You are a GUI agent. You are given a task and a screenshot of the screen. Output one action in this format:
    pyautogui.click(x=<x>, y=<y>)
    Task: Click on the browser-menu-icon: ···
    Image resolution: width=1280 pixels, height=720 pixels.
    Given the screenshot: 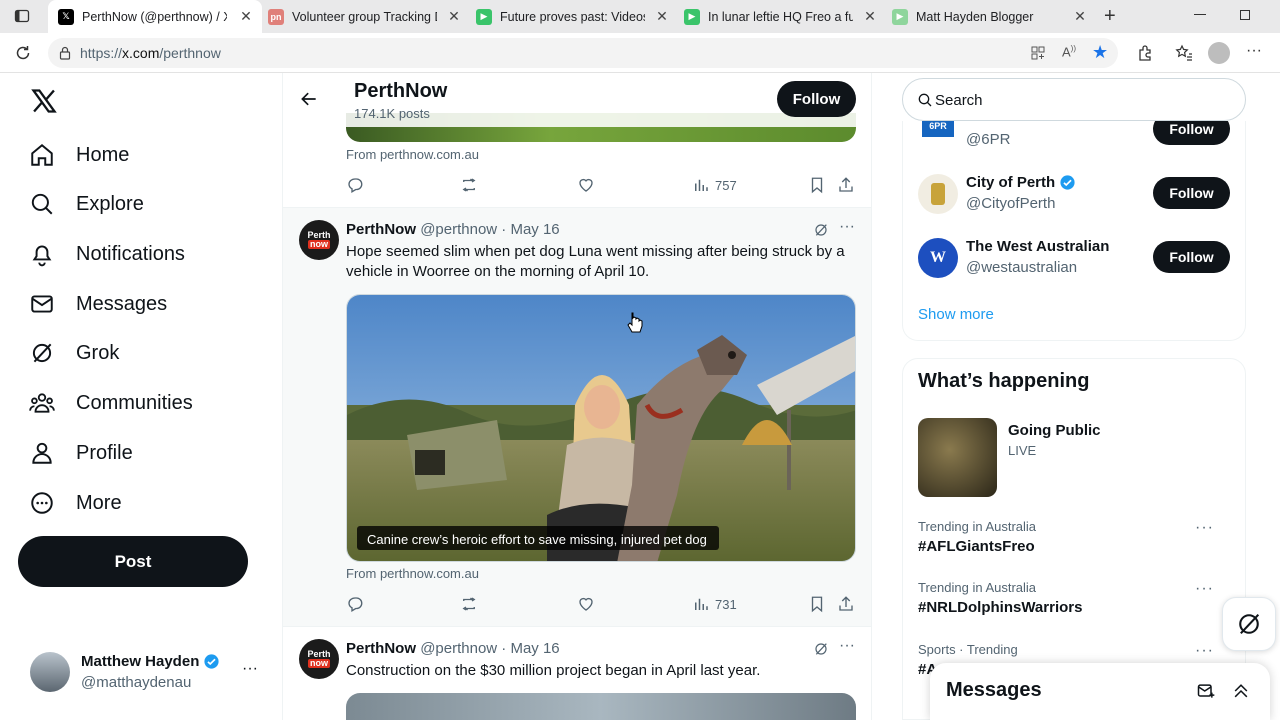 What is the action you would take?
    pyautogui.click(x=1254, y=51)
    